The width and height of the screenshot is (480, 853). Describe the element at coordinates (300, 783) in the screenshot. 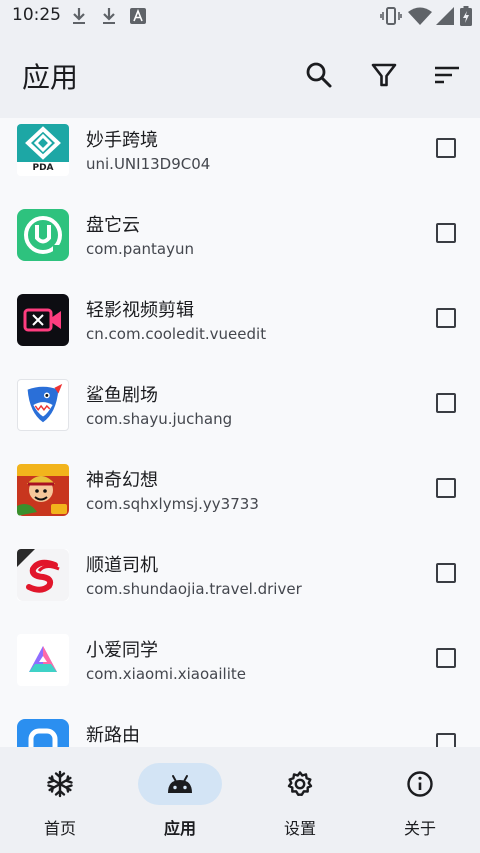

I see `gear-icon` at that location.